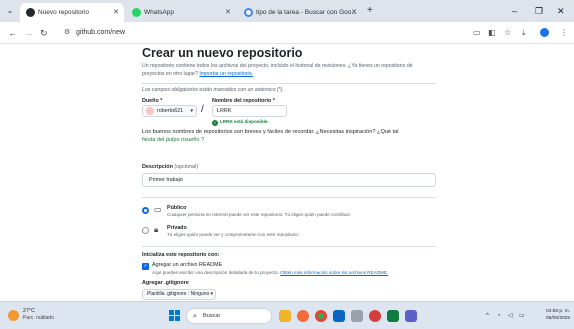  I want to click on page-title: Crear un nuevo repositorio, so click(222, 53).